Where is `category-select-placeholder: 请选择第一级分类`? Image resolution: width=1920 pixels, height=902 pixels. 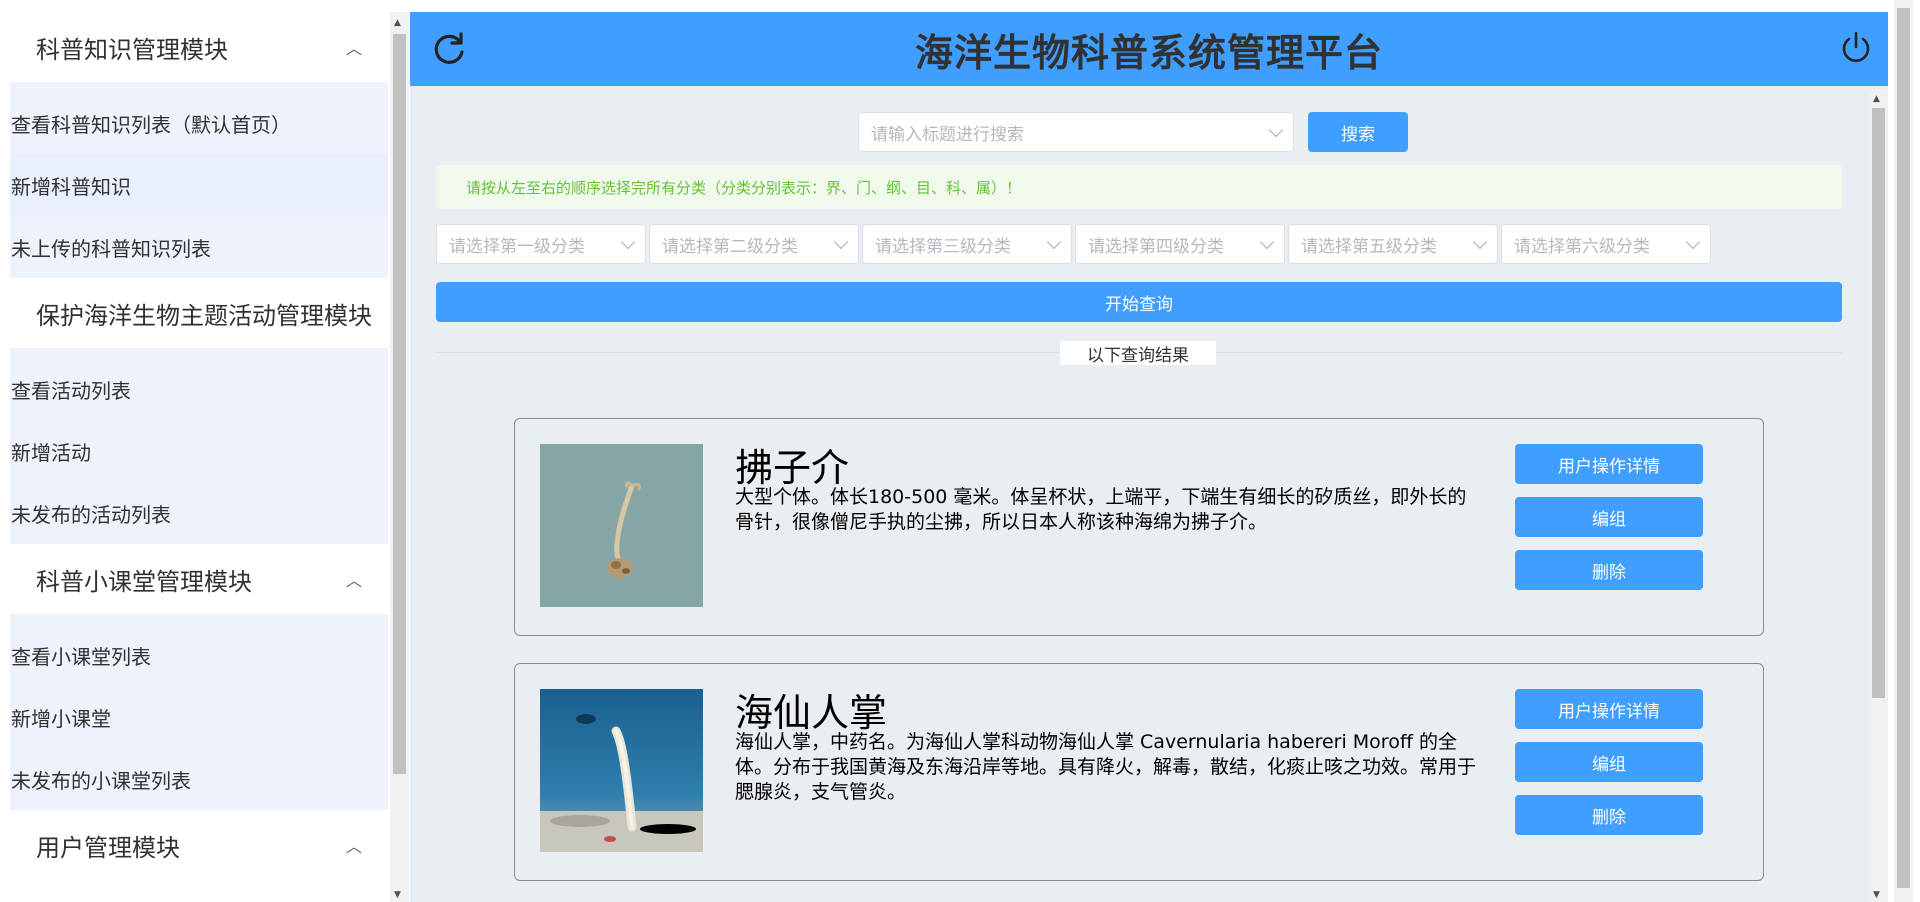 category-select-placeholder: 请选择第一级分类 is located at coordinates (517, 246).